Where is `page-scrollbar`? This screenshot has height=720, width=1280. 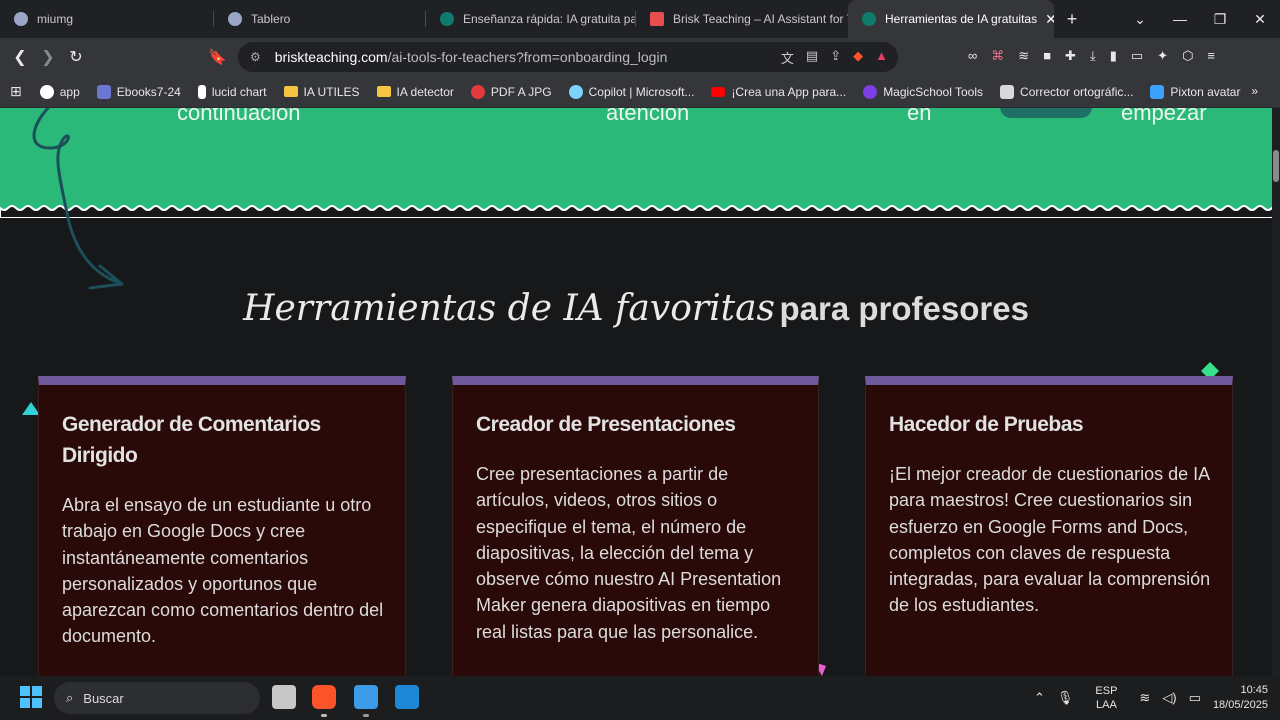 page-scrollbar is located at coordinates (1276, 392).